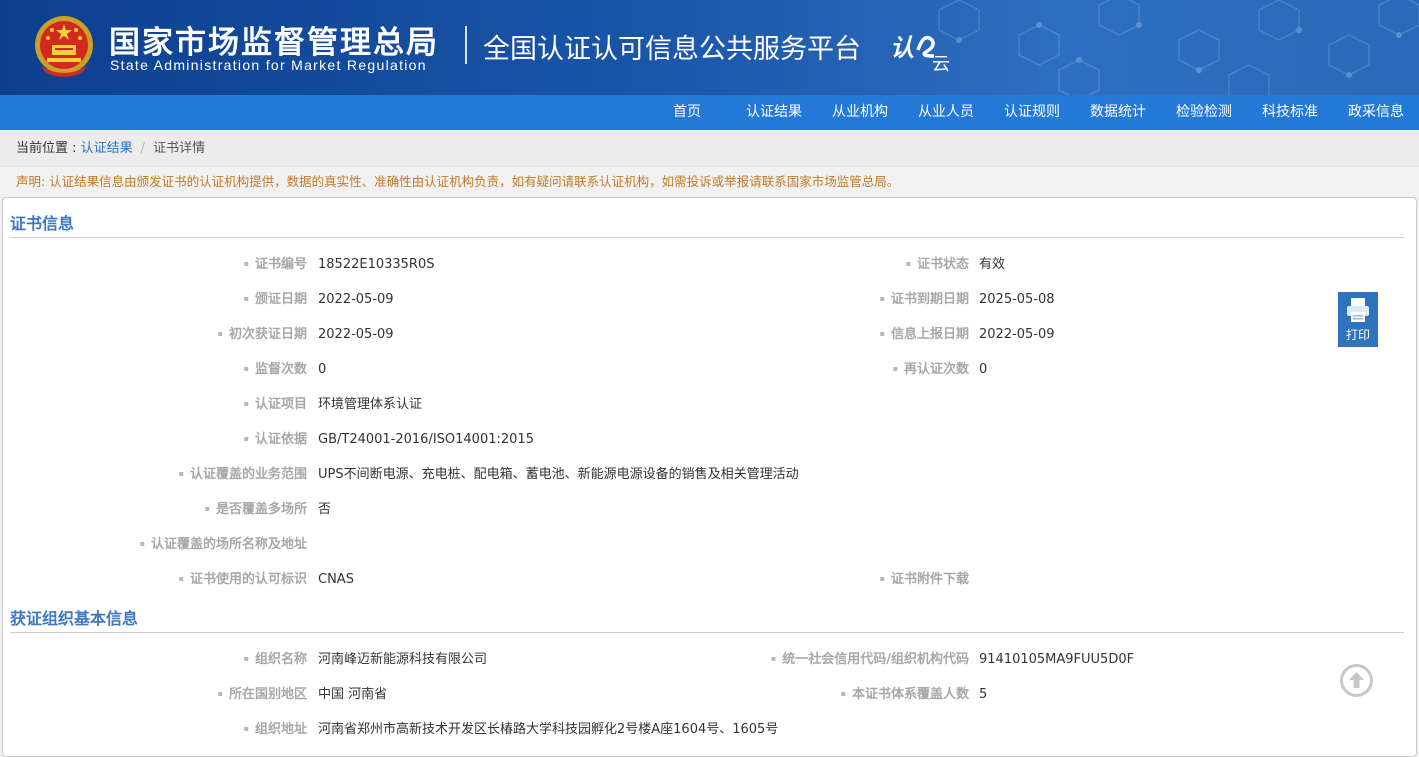 The height and width of the screenshot is (757, 1419). What do you see at coordinates (426, 439) in the screenshot?
I see `field-value-cert-basis: GB/T24001-2016/ISO14001:2015` at bounding box center [426, 439].